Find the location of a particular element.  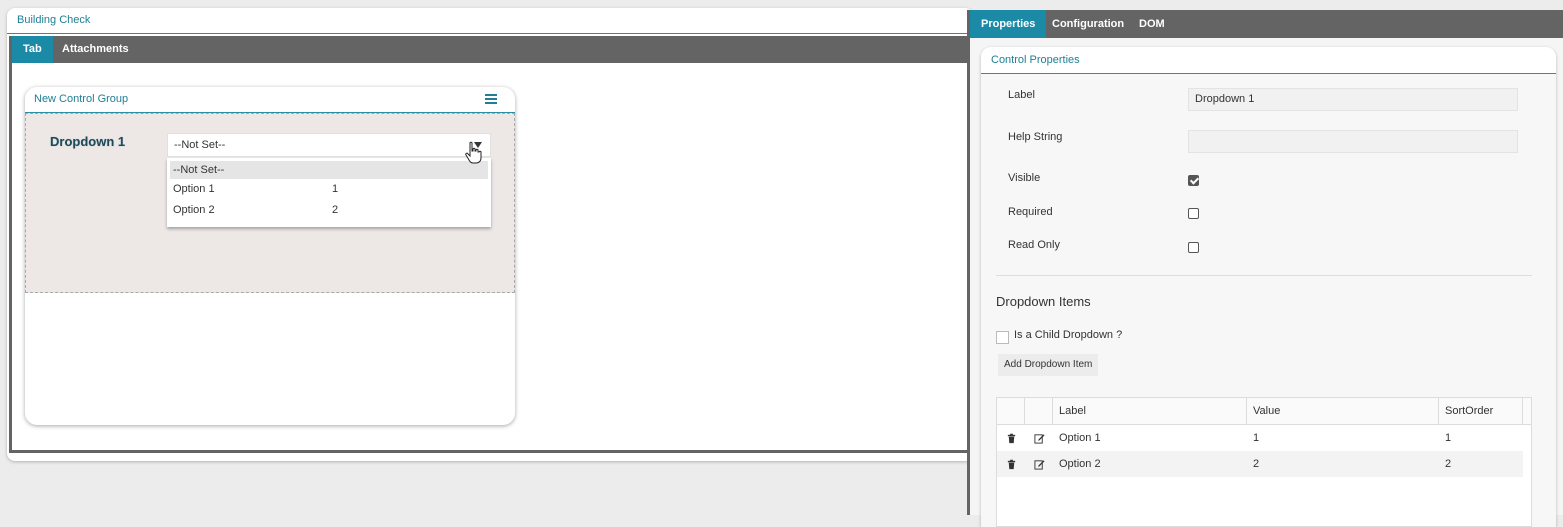

dropdown-options-list: --Not Set-- Option 1 1 Option 2 2 is located at coordinates (329, 192).